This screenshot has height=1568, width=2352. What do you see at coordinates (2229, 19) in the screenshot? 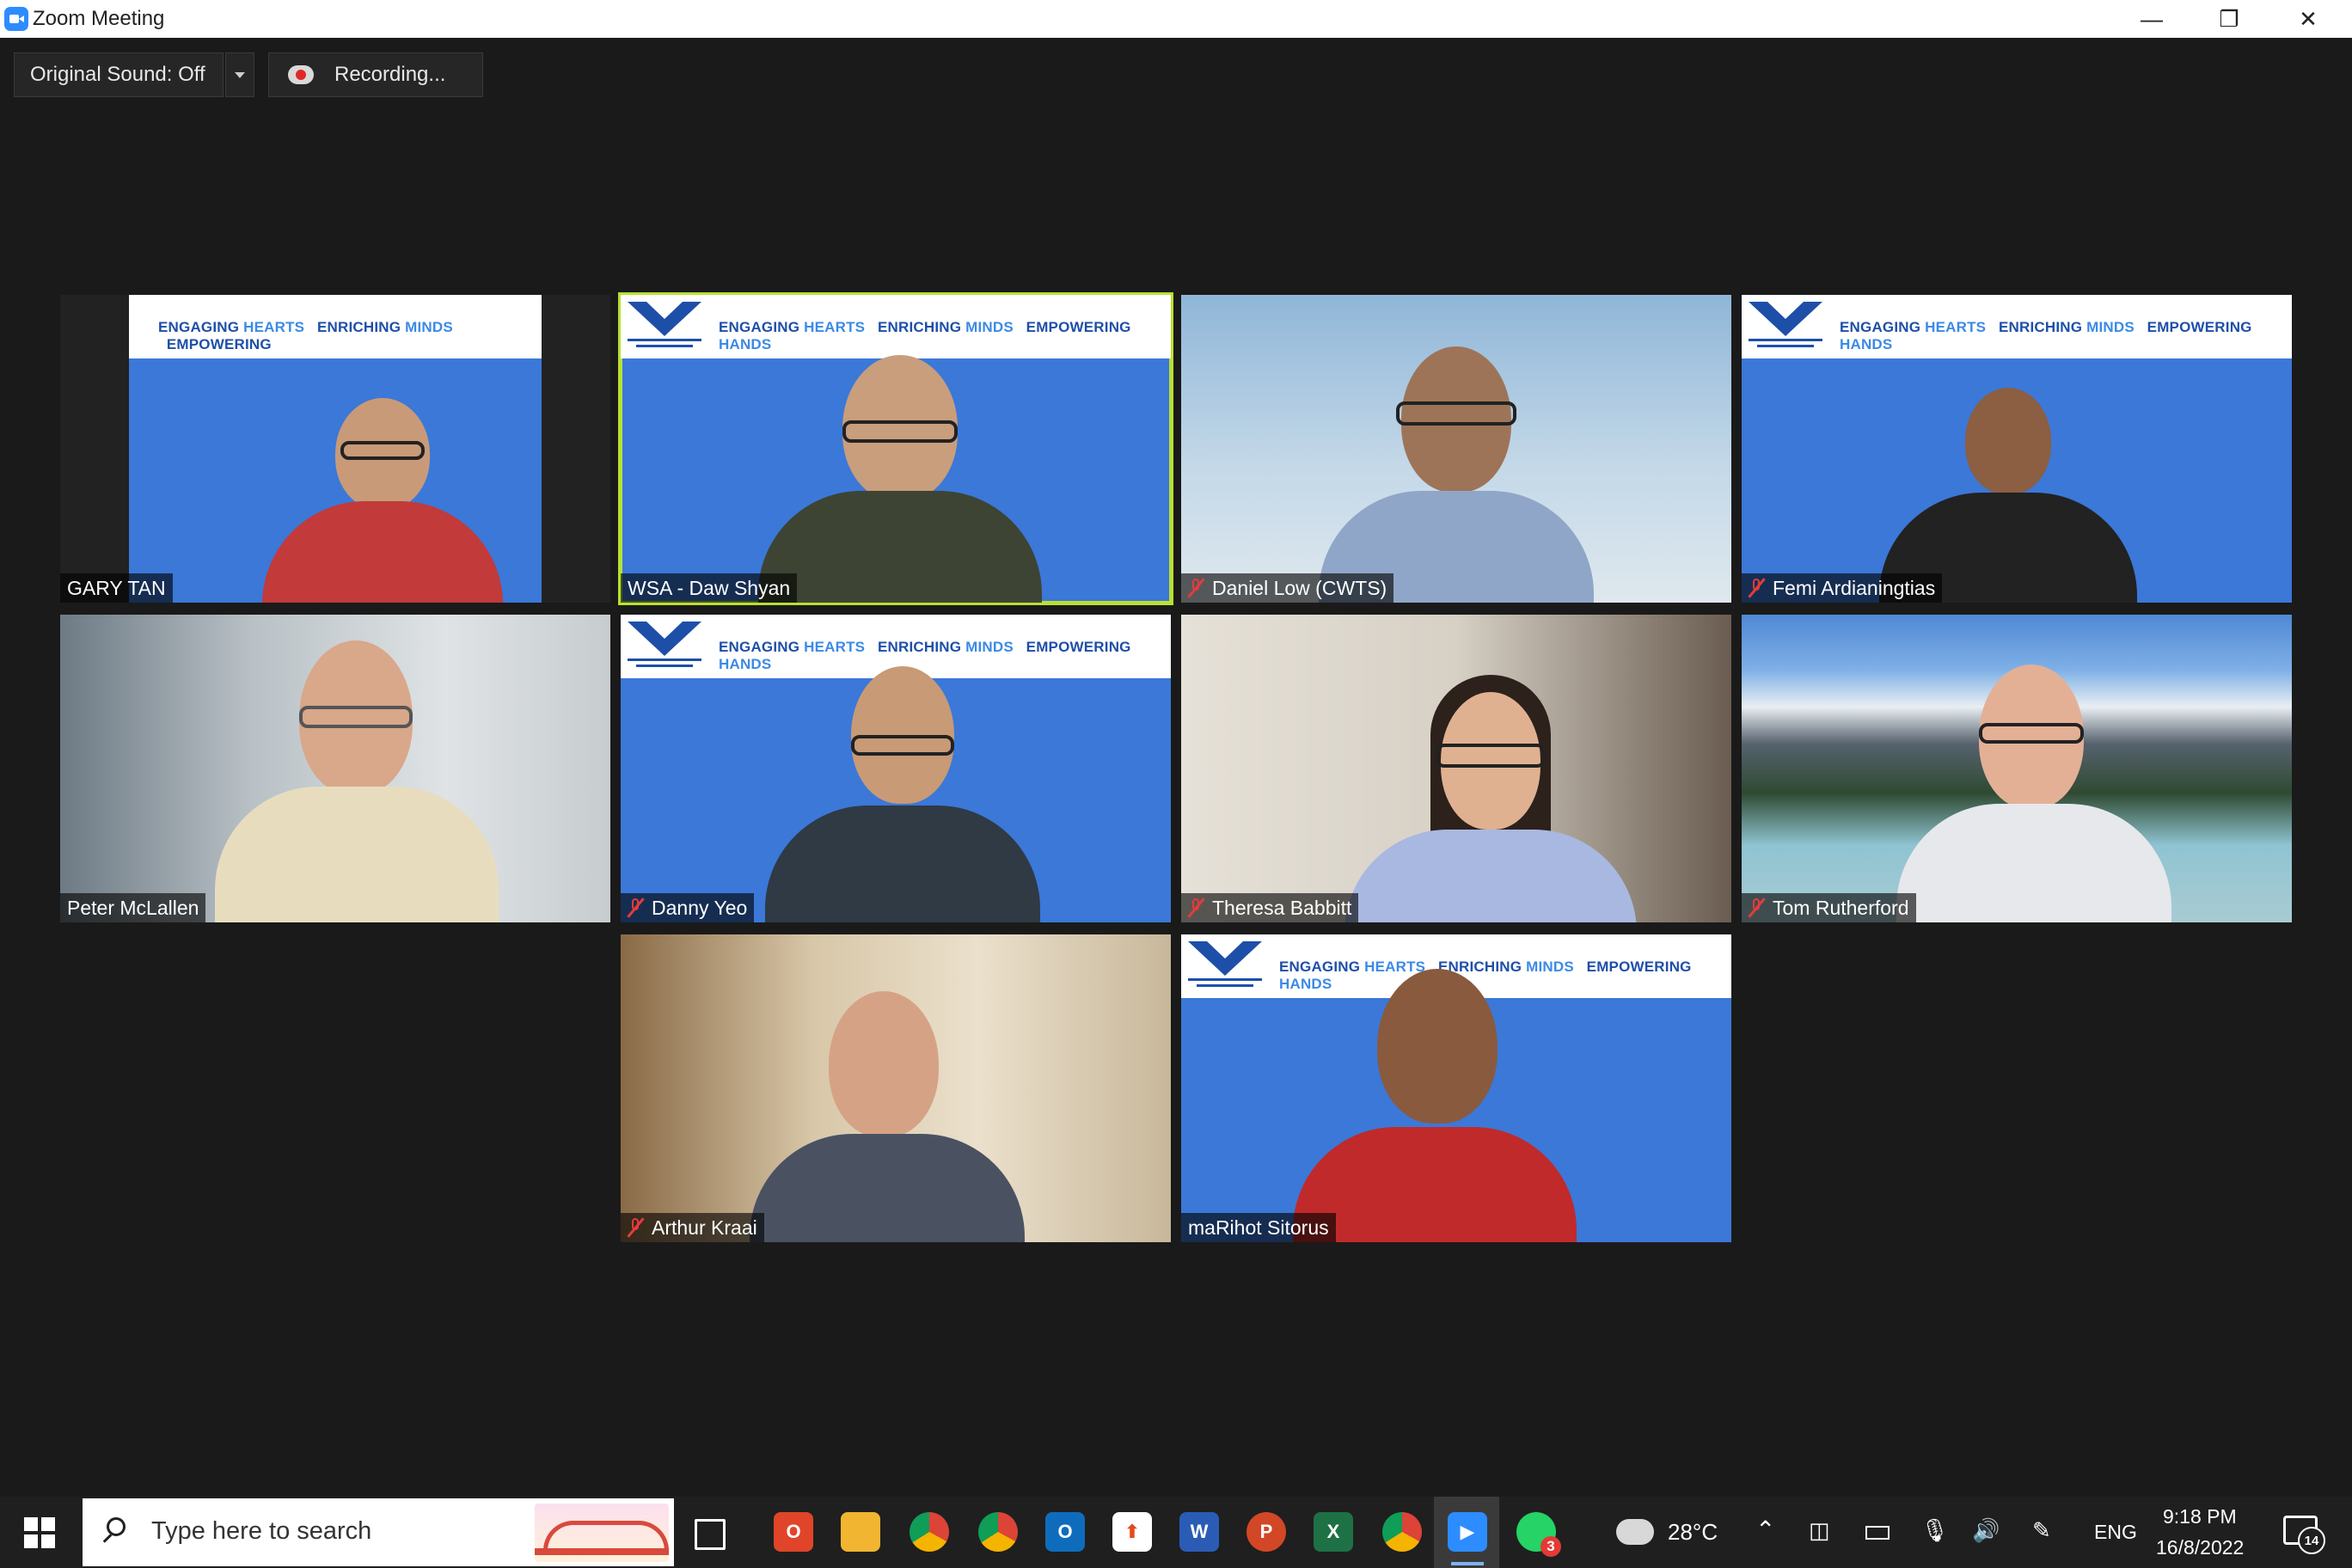
I see `restore-button: ❐` at bounding box center [2229, 19].